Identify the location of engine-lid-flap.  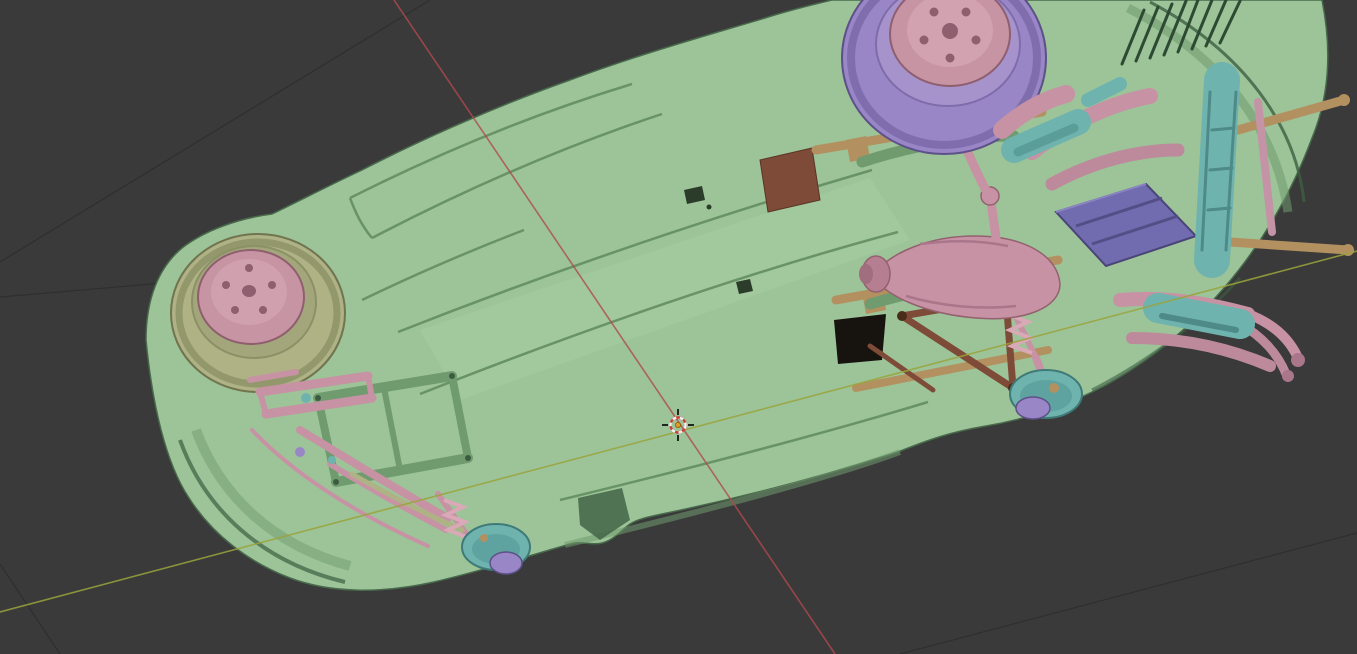
(790, 180).